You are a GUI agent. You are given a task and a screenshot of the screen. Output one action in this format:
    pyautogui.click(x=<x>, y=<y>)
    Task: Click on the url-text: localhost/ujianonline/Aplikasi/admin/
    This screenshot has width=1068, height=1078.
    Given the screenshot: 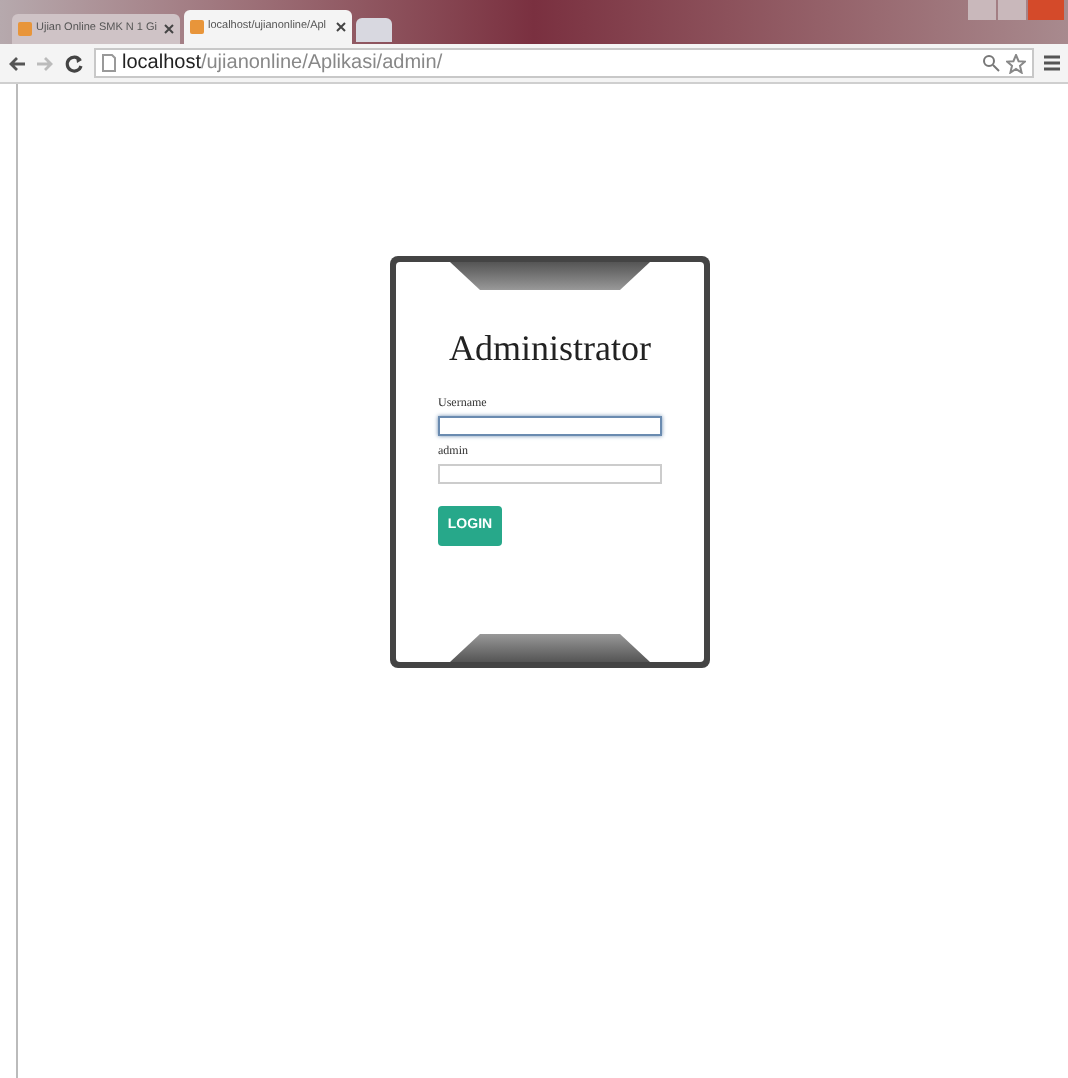 What is the action you would take?
    pyautogui.click(x=282, y=64)
    